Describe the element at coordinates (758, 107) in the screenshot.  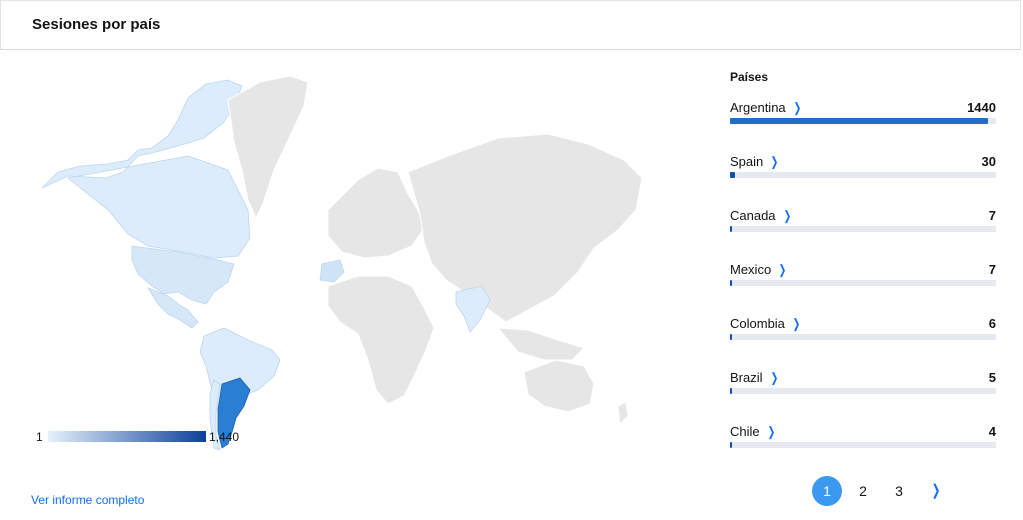
I see `country-name: Argentina` at that location.